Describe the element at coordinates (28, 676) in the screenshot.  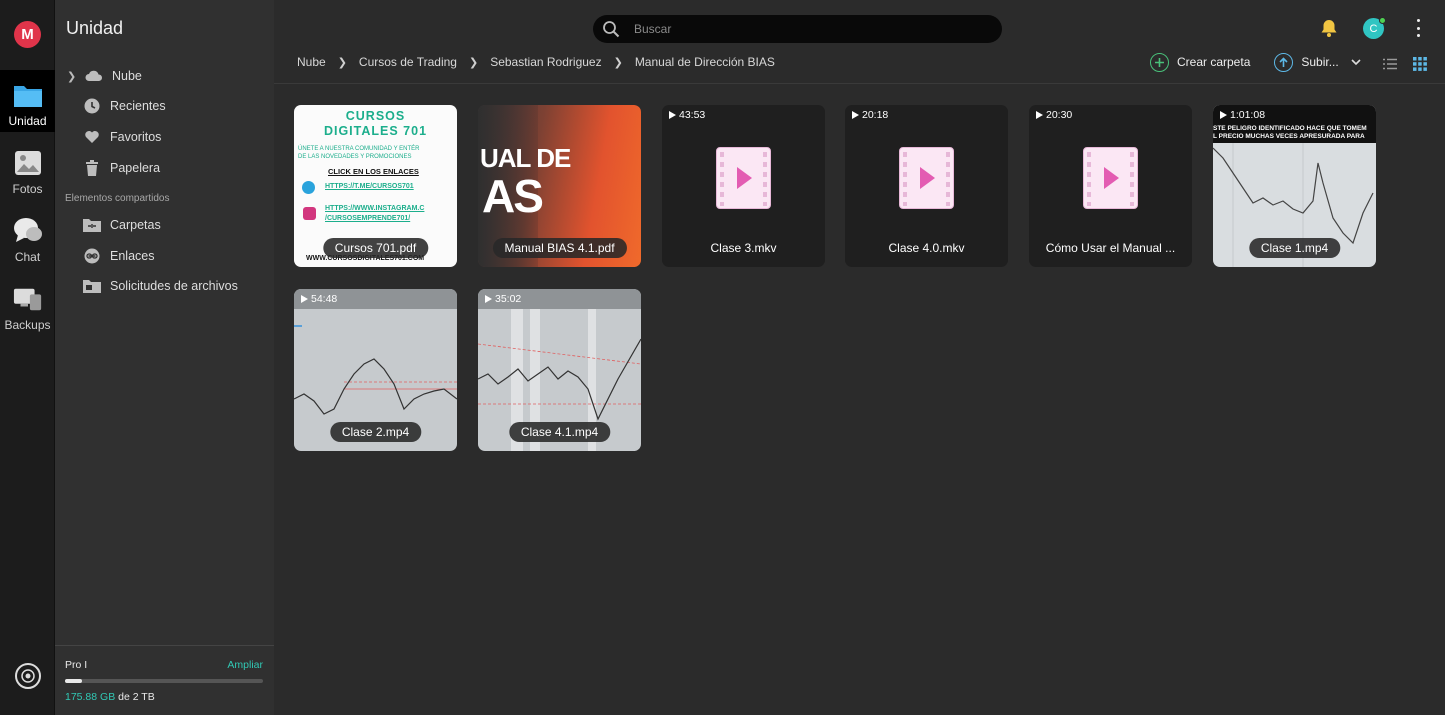
I see `transfer-manager-icon` at that location.